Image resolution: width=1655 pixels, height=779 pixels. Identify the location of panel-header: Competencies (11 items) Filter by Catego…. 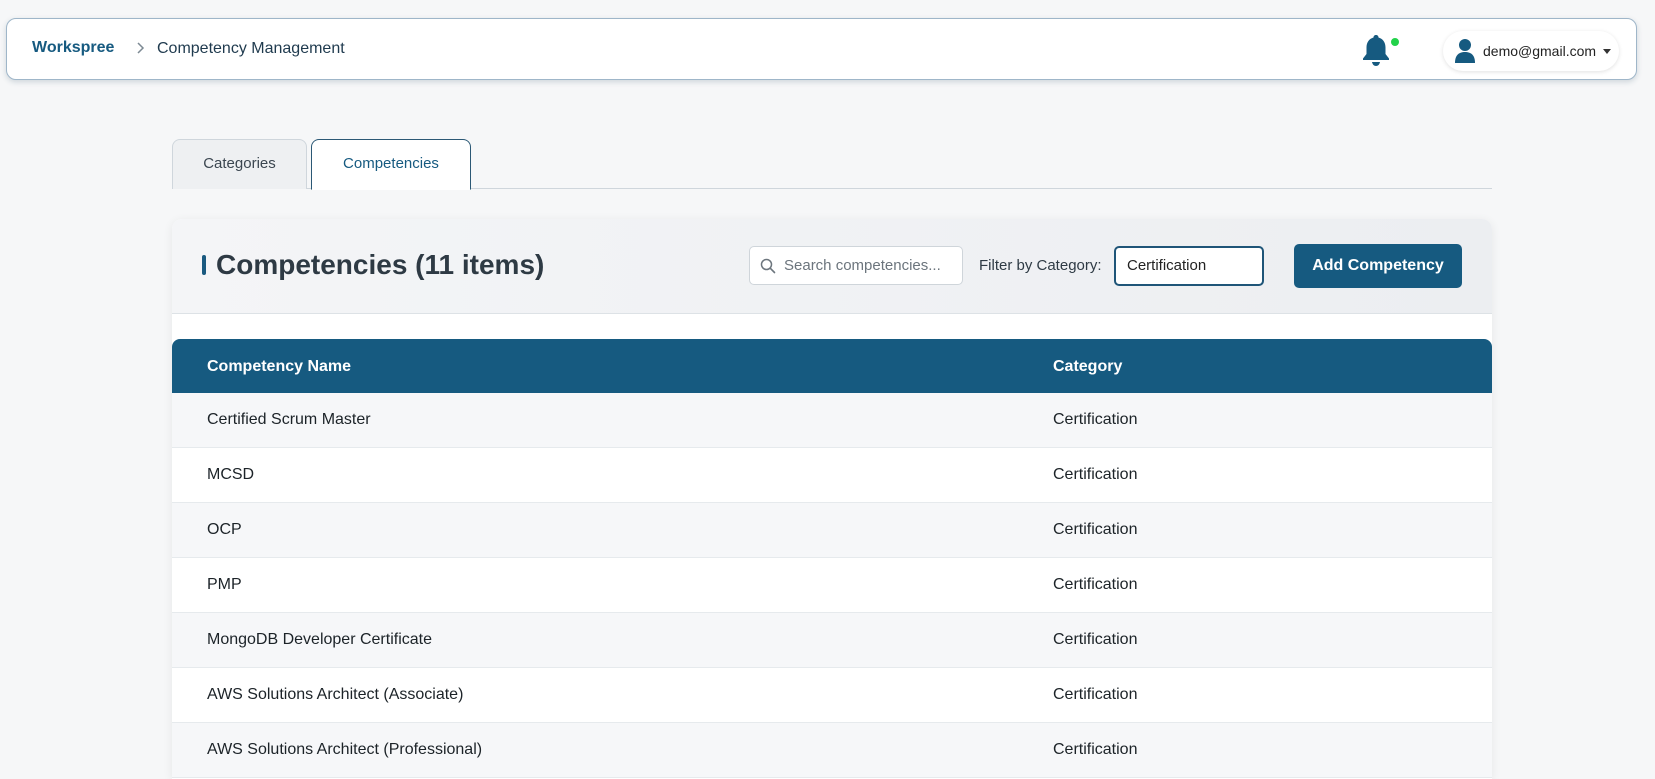
(832, 266).